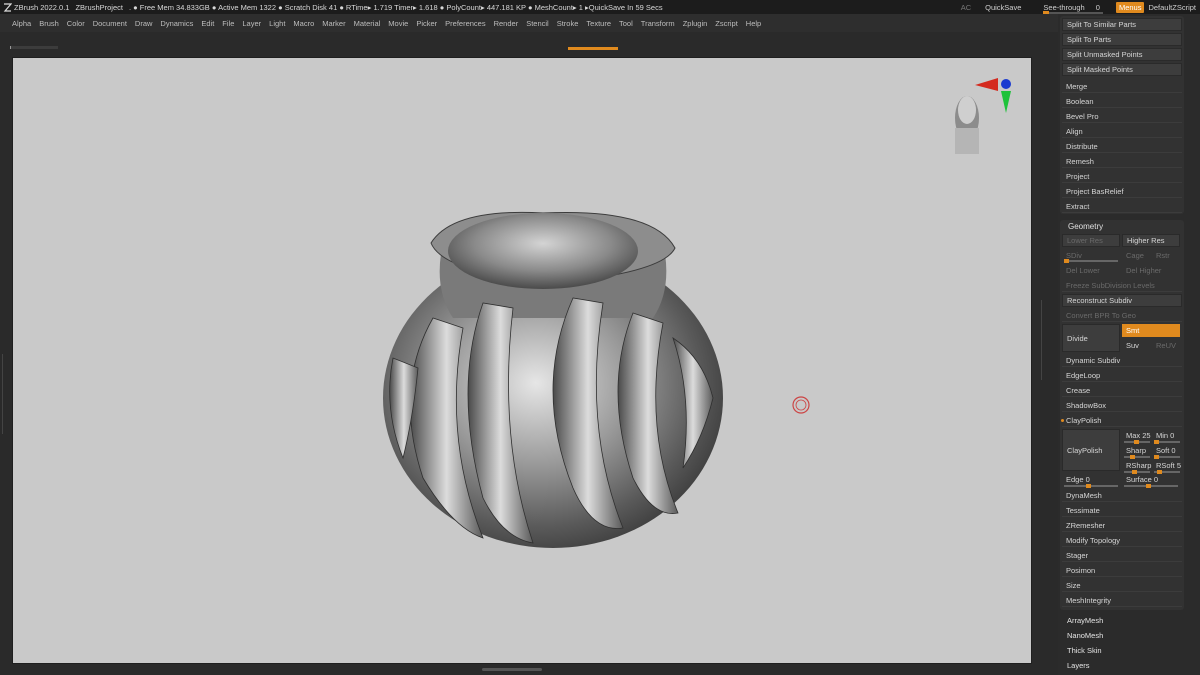 Image resolution: width=1200 pixels, height=675 pixels. What do you see at coordinates (1122, 206) in the screenshot?
I see `extract-button: Extract` at bounding box center [1122, 206].